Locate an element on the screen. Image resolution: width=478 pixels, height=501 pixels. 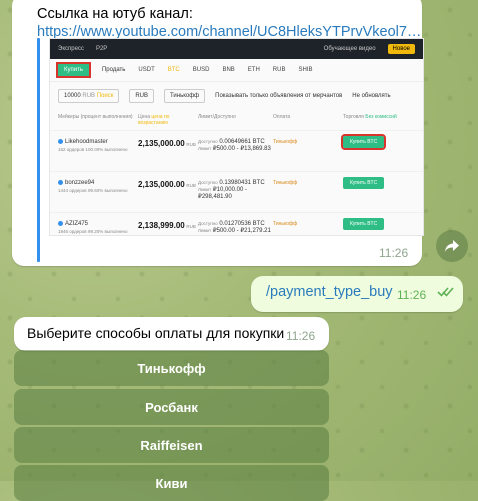
sell-tab: Продать is located at coordinates (113, 70).